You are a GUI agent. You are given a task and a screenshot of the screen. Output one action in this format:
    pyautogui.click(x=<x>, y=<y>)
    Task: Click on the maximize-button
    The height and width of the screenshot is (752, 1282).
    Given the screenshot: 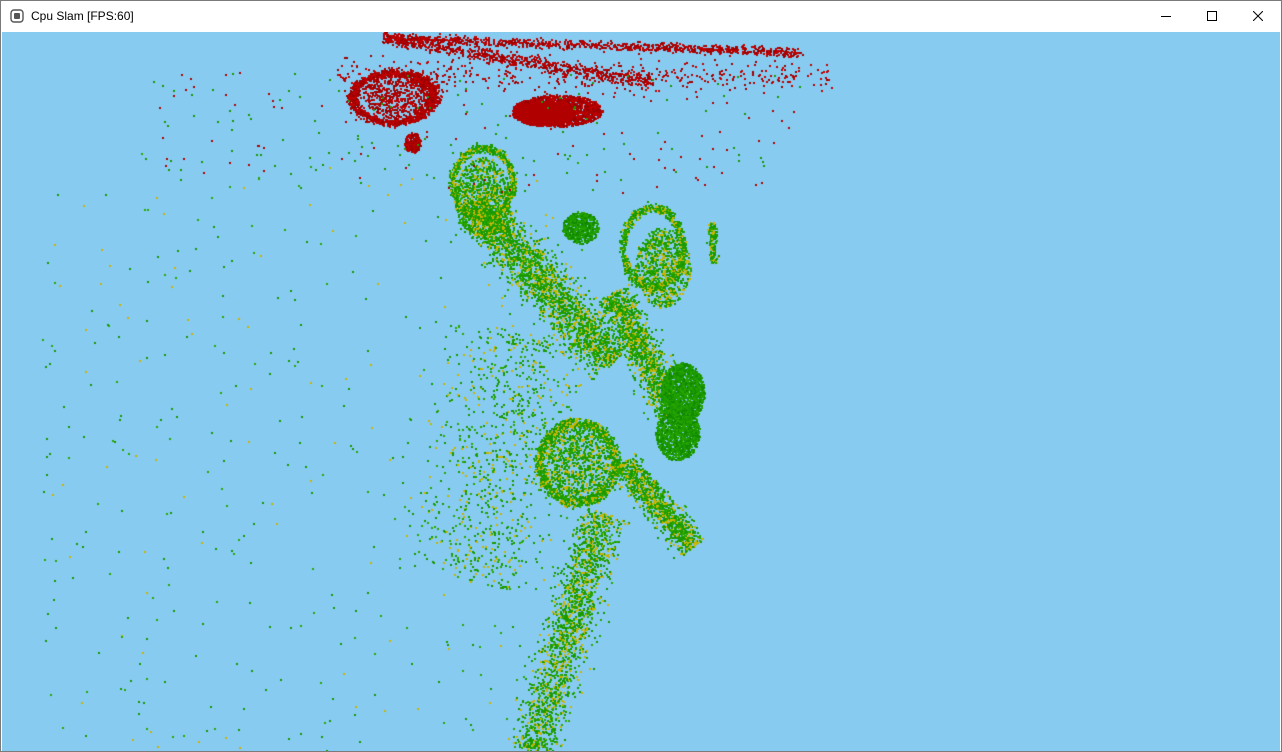 What is the action you would take?
    pyautogui.click(x=1212, y=16)
    